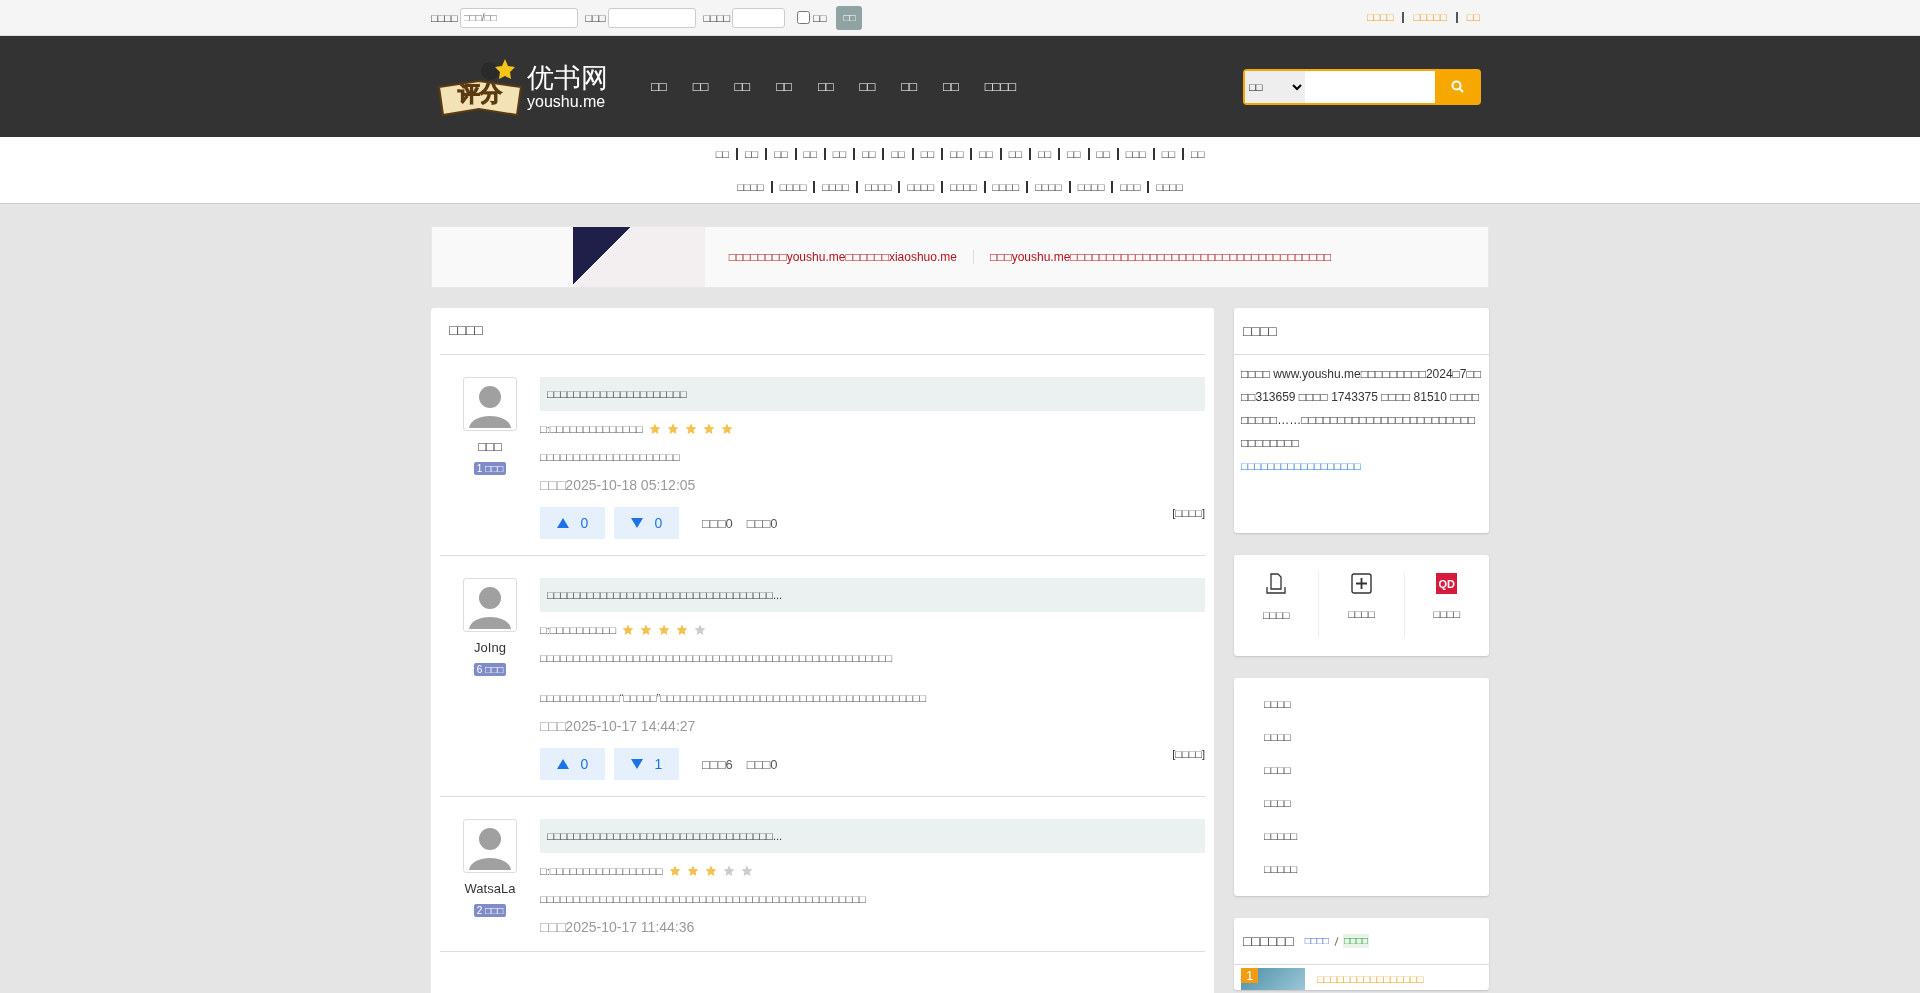  Describe the element at coordinates (734, 698) in the screenshot. I see `review-text: □□□□□□□□□□□□“□□□□□”□□□□□□□□□□□□□□□□□□□□□□□□□□□□□□□□□□□□□□□□` at that location.